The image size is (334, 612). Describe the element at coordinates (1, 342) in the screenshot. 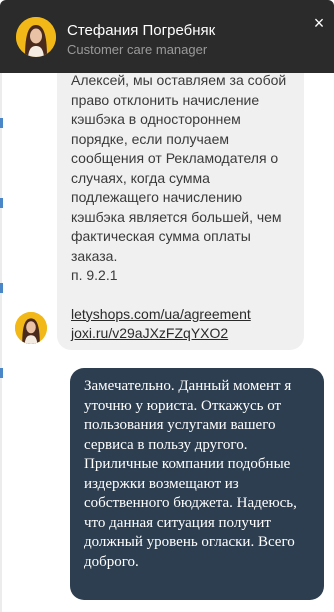

I see `chat-left-edge` at that location.